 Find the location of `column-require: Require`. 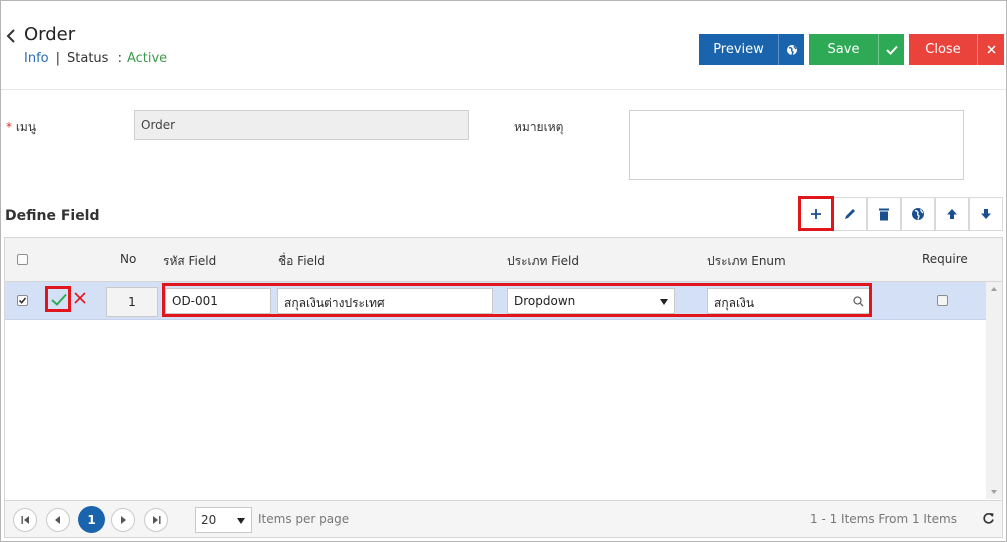

column-require: Require is located at coordinates (945, 259).